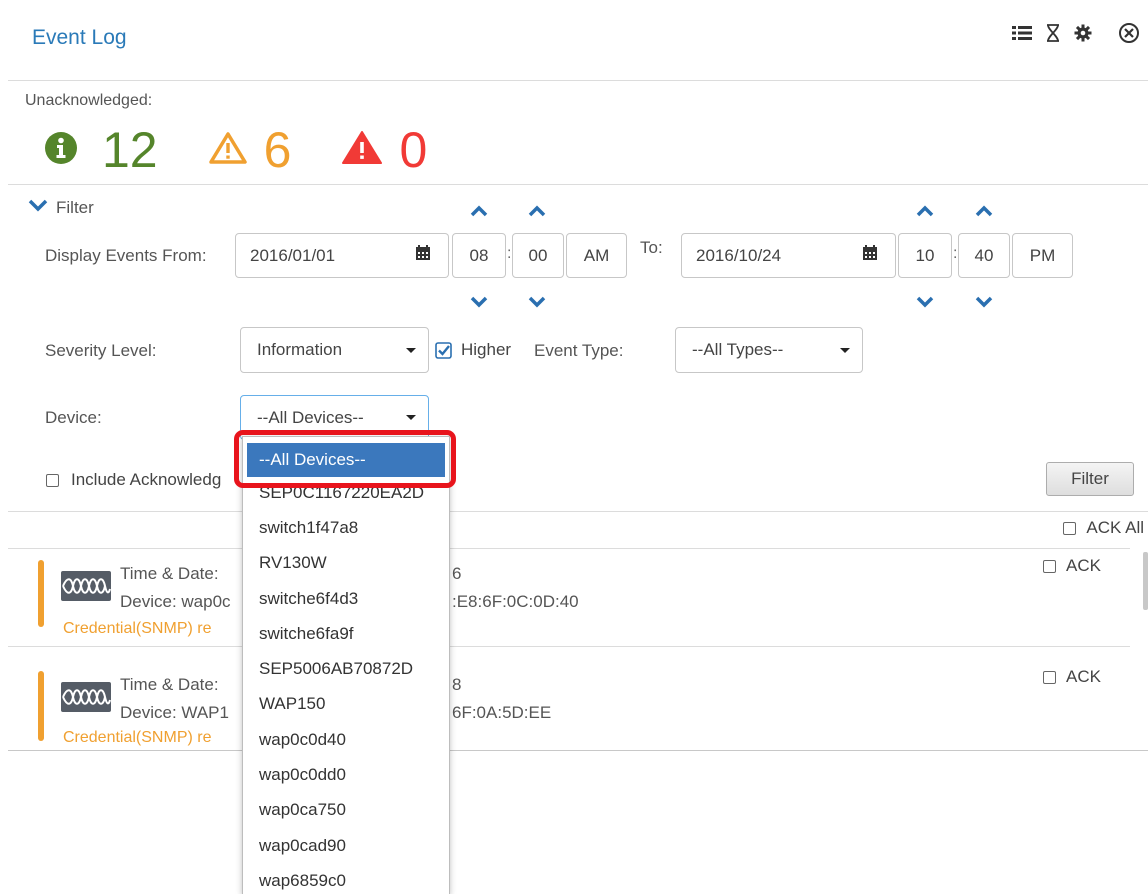 The width and height of the screenshot is (1148, 894). Describe the element at coordinates (486, 349) in the screenshot. I see `higher-label: Higher` at that location.